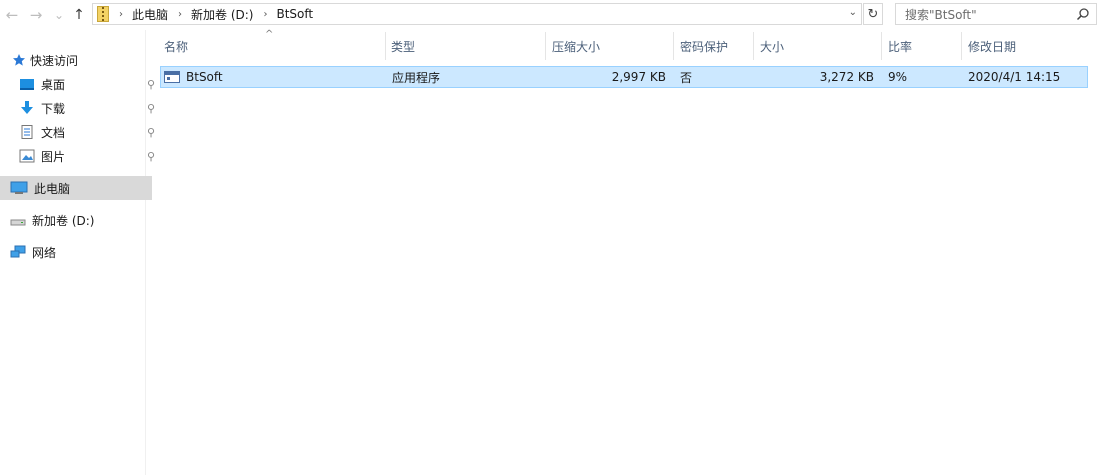  I want to click on file-size: 3,272 KB, so click(846, 77).